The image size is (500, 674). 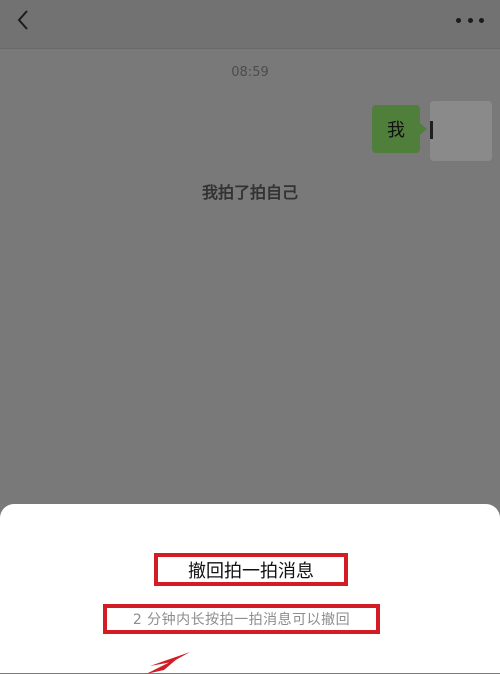 What do you see at coordinates (431, 130) in the screenshot?
I see `cursor-line` at bounding box center [431, 130].